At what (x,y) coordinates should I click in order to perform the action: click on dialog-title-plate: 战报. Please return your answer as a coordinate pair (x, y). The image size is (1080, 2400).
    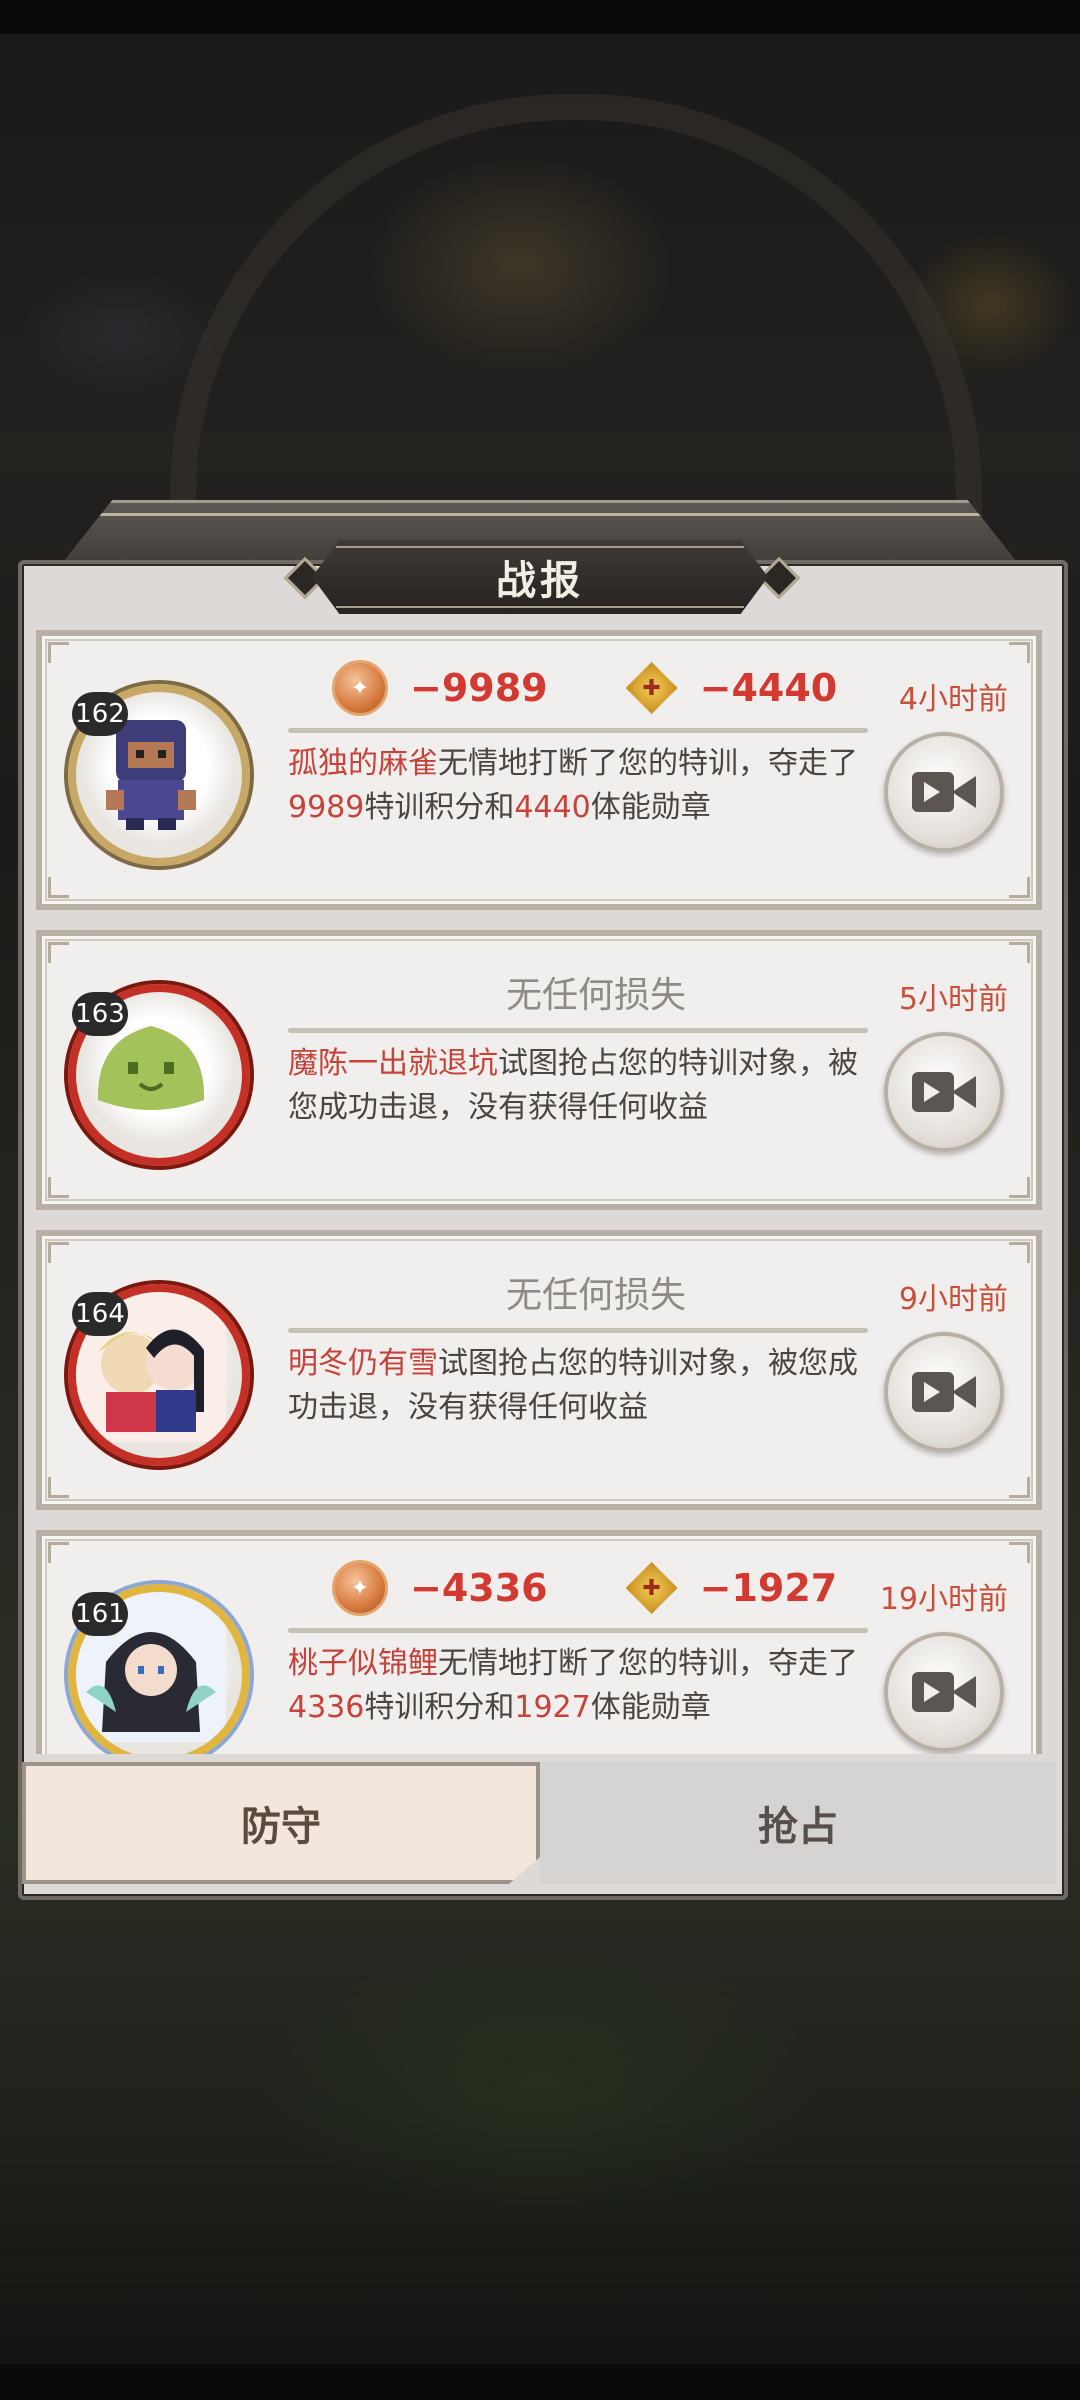
    Looking at the image, I should click on (540, 577).